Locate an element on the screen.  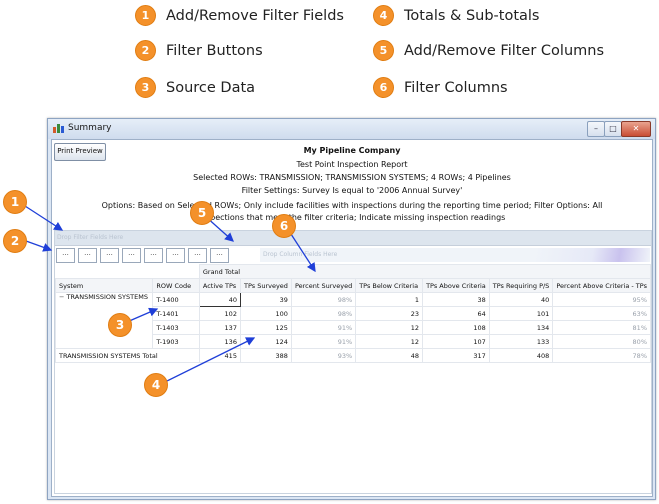
callout-badge-5: 5 is located at coordinates (202, 213).